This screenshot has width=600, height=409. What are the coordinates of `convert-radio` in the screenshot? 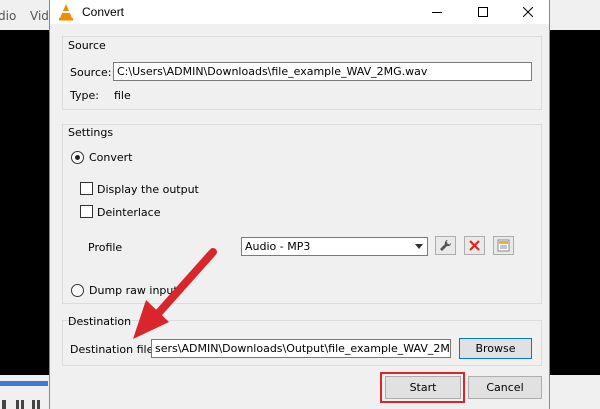 It's located at (77, 157).